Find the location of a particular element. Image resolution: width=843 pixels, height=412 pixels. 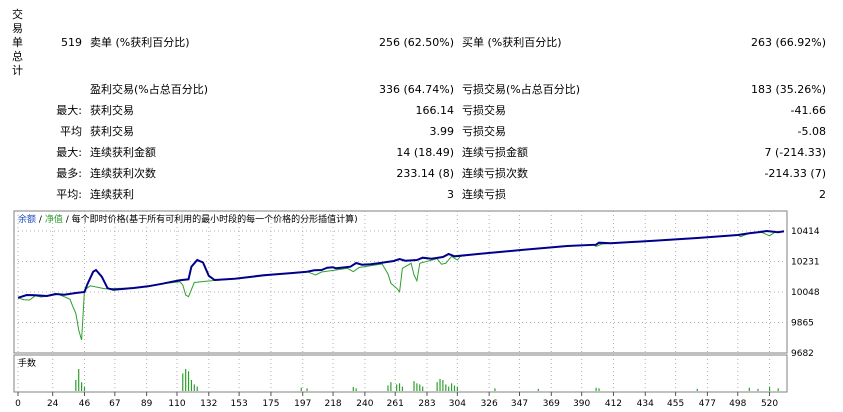

x-tick-label: 218 is located at coordinates (332, 404).